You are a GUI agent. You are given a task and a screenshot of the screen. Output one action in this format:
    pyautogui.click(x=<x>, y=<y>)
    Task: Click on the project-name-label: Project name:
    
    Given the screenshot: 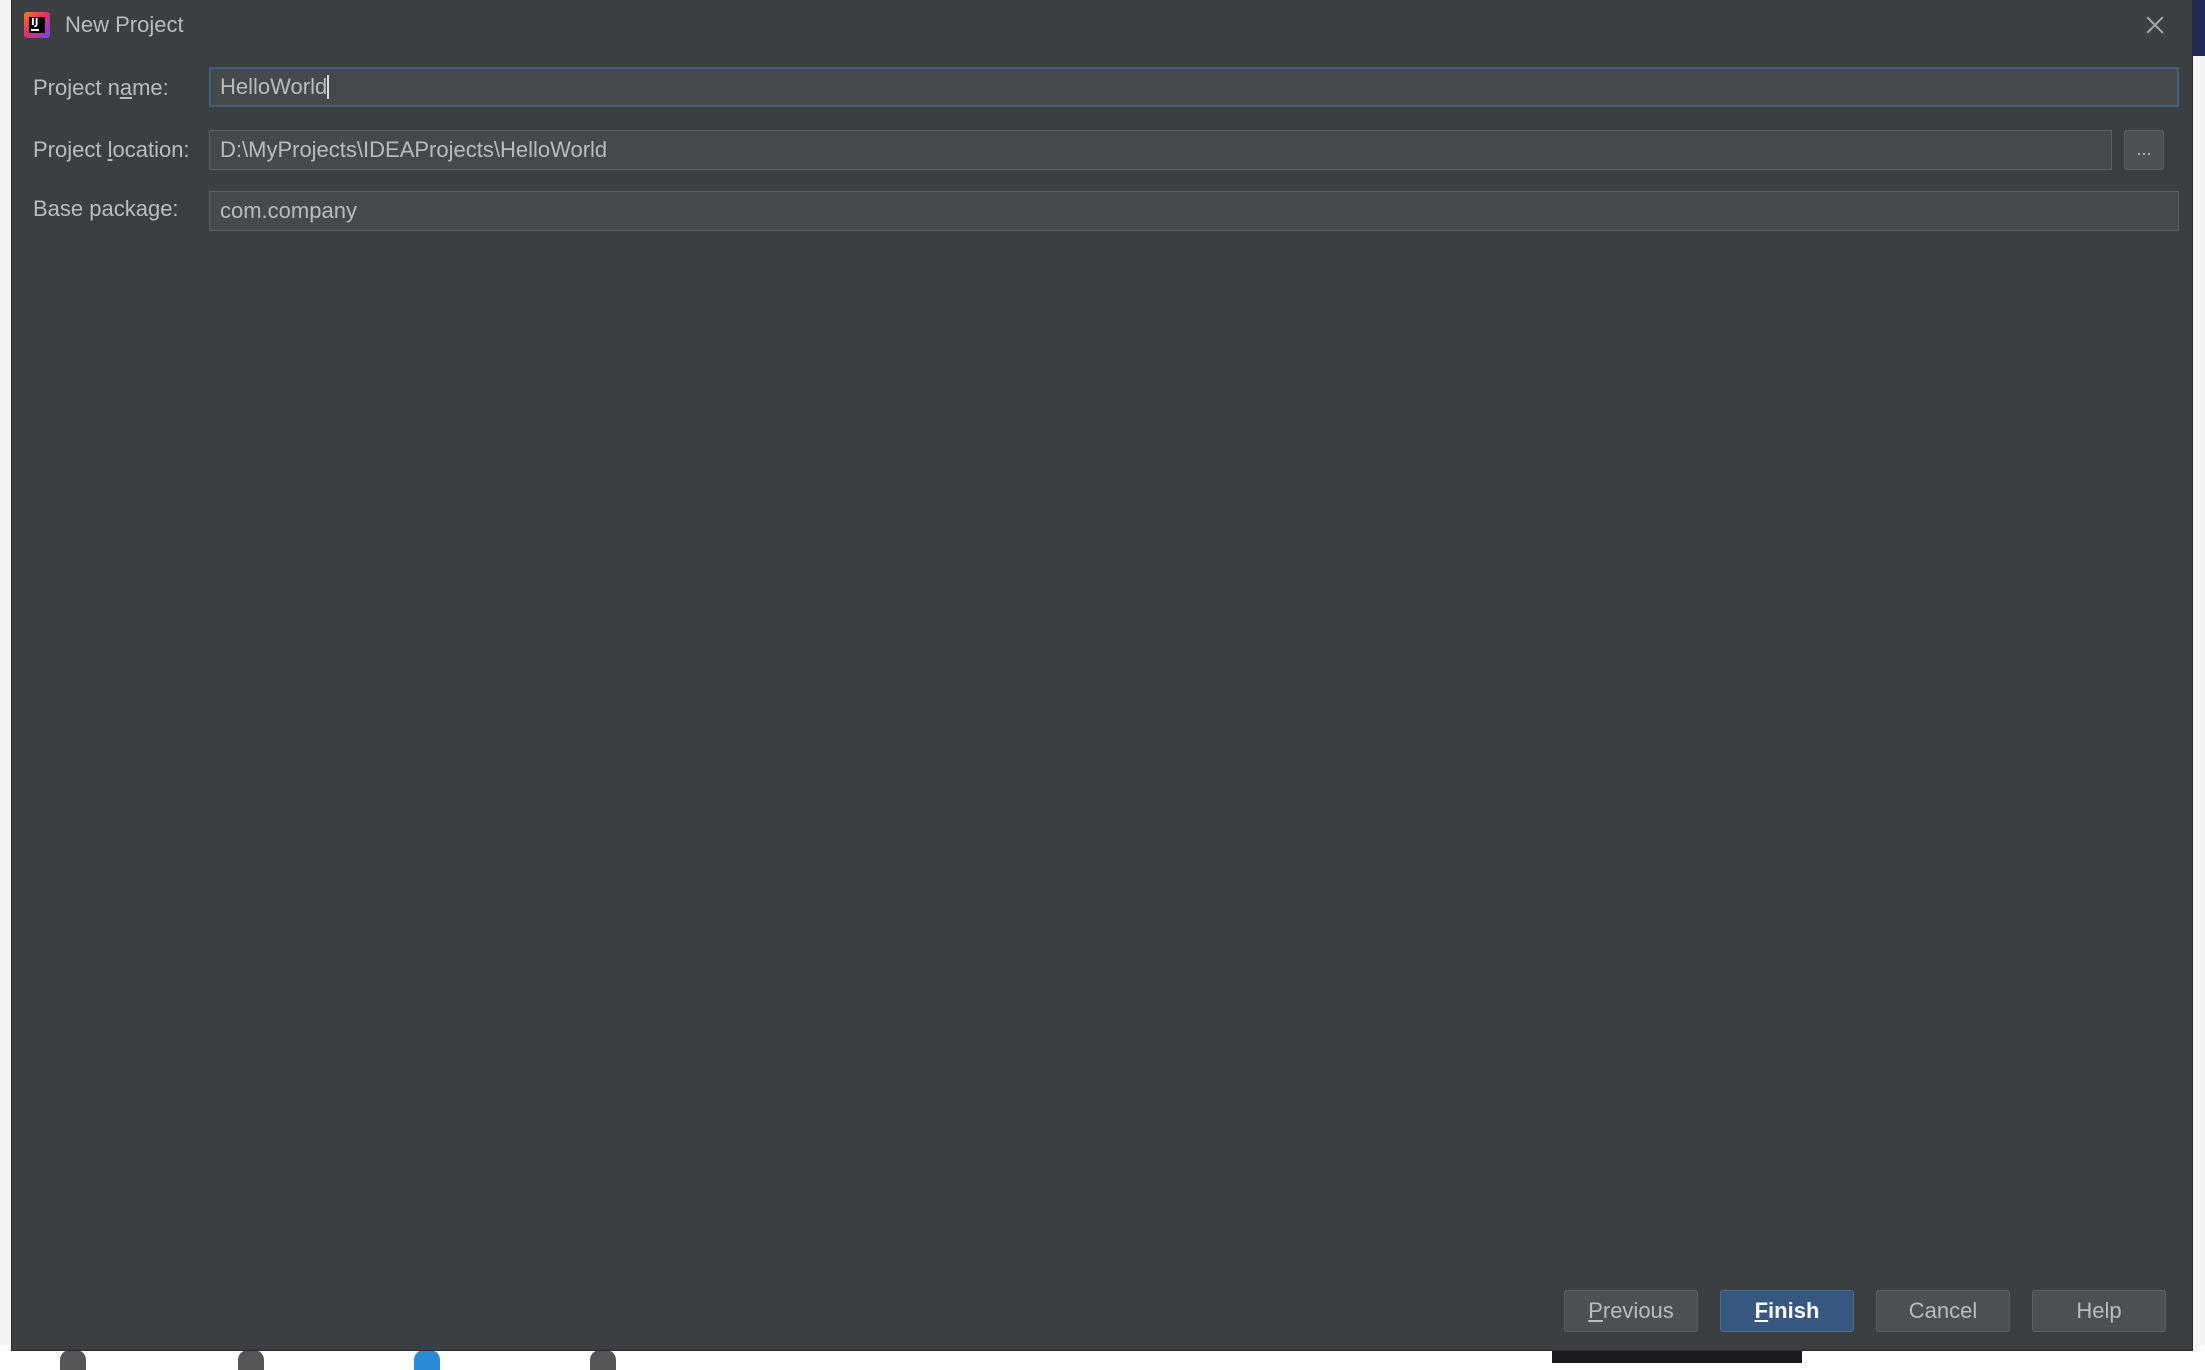 What is the action you would take?
    pyautogui.click(x=101, y=87)
    